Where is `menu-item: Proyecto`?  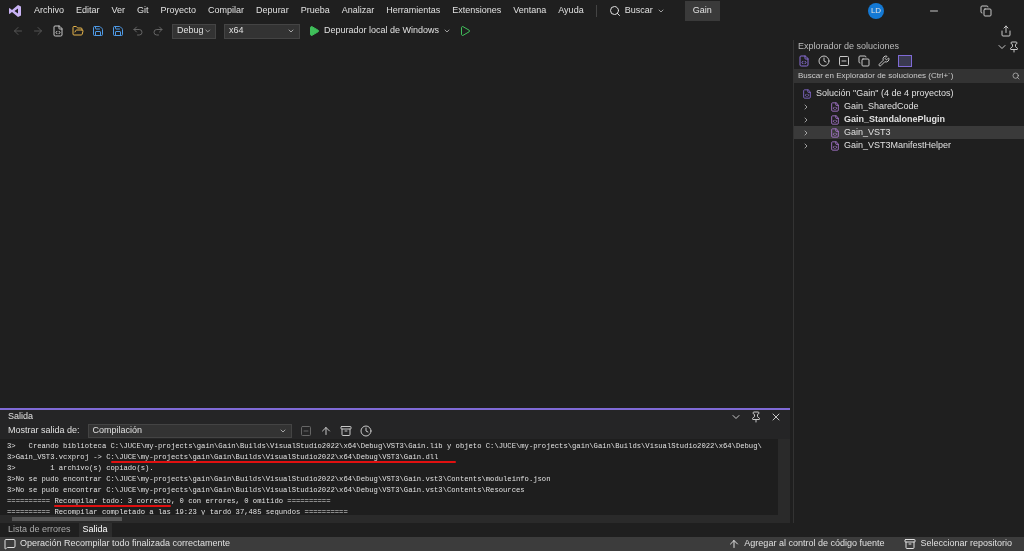 menu-item: Proyecto is located at coordinates (178, 11).